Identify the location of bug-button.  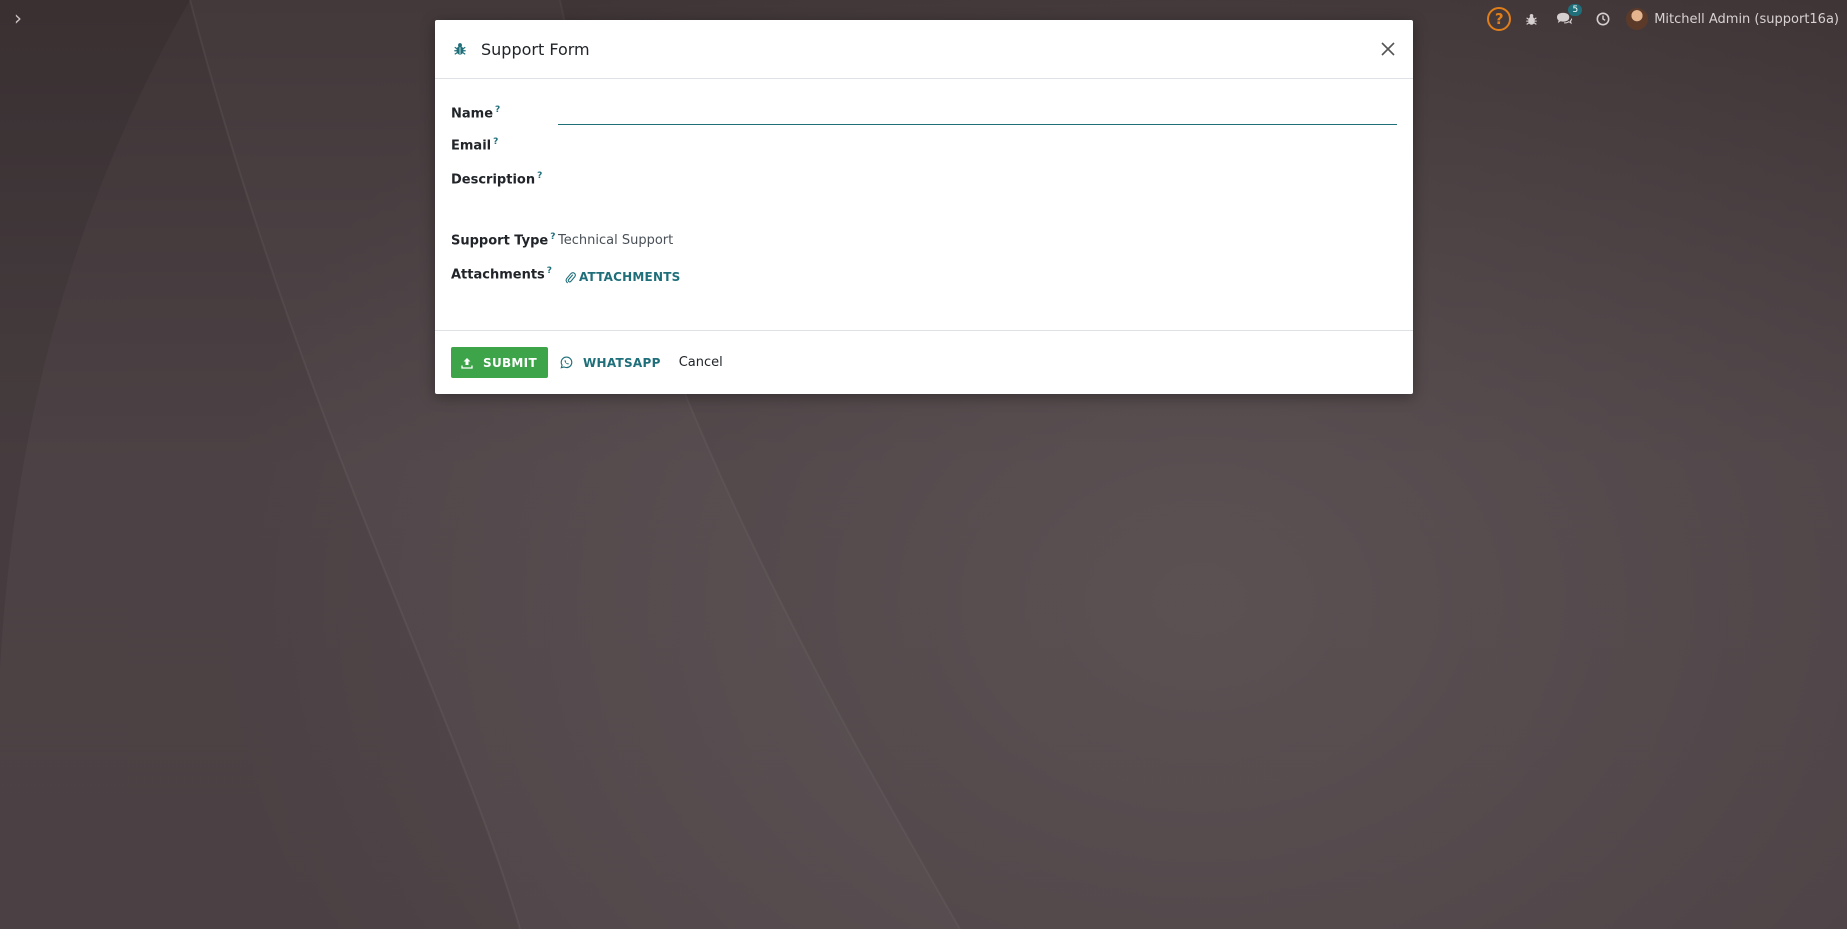
(1531, 19).